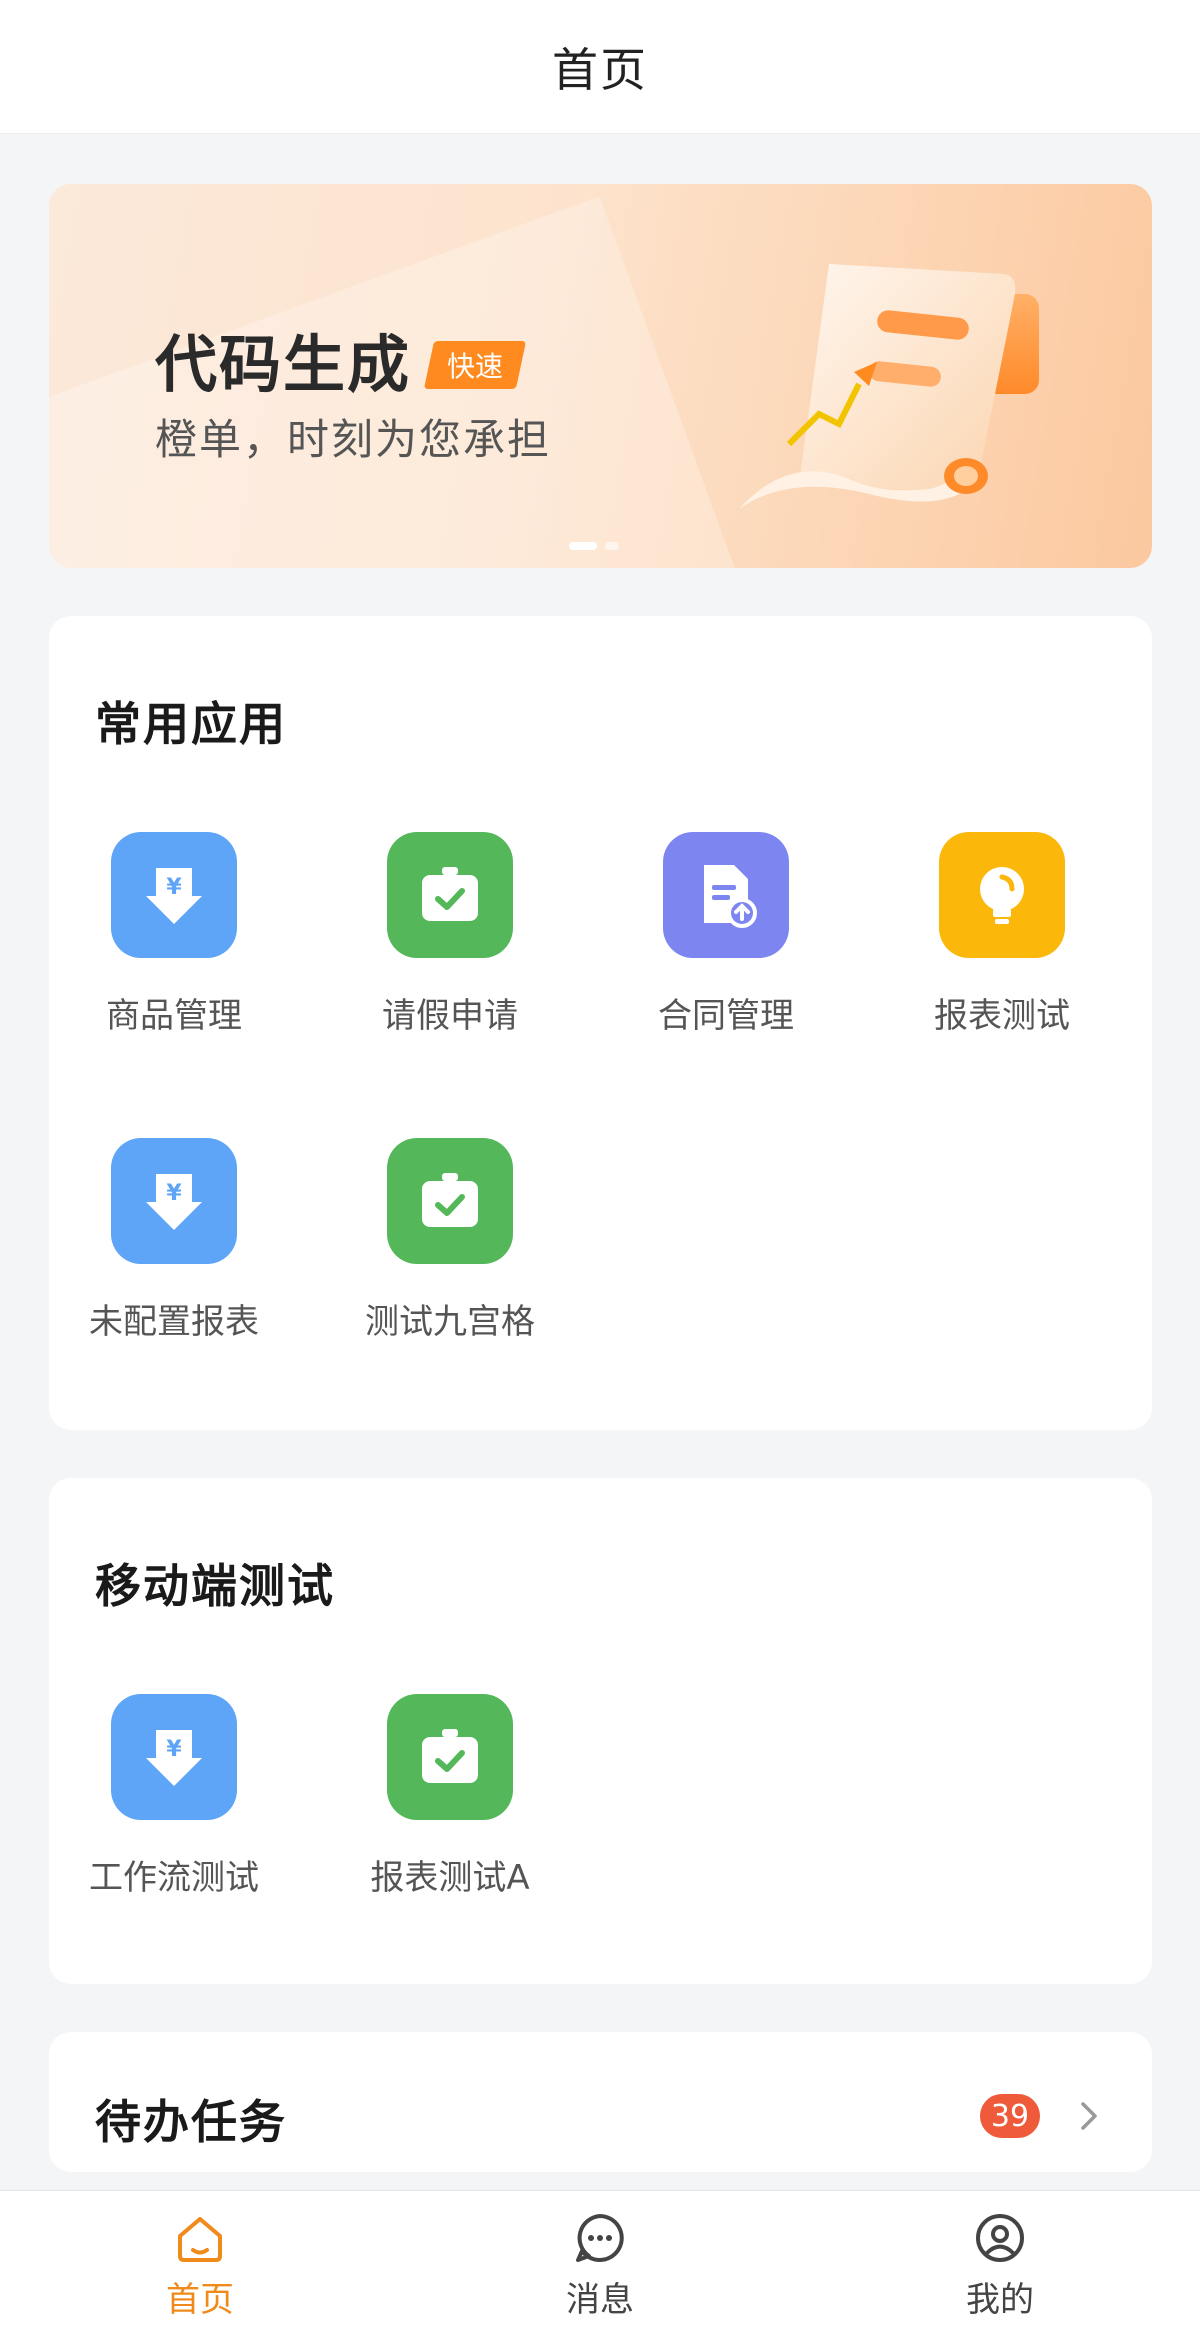 The height and width of the screenshot is (2340, 1200). I want to click on app-item: ¥ 未配置报表, so click(174, 1240).